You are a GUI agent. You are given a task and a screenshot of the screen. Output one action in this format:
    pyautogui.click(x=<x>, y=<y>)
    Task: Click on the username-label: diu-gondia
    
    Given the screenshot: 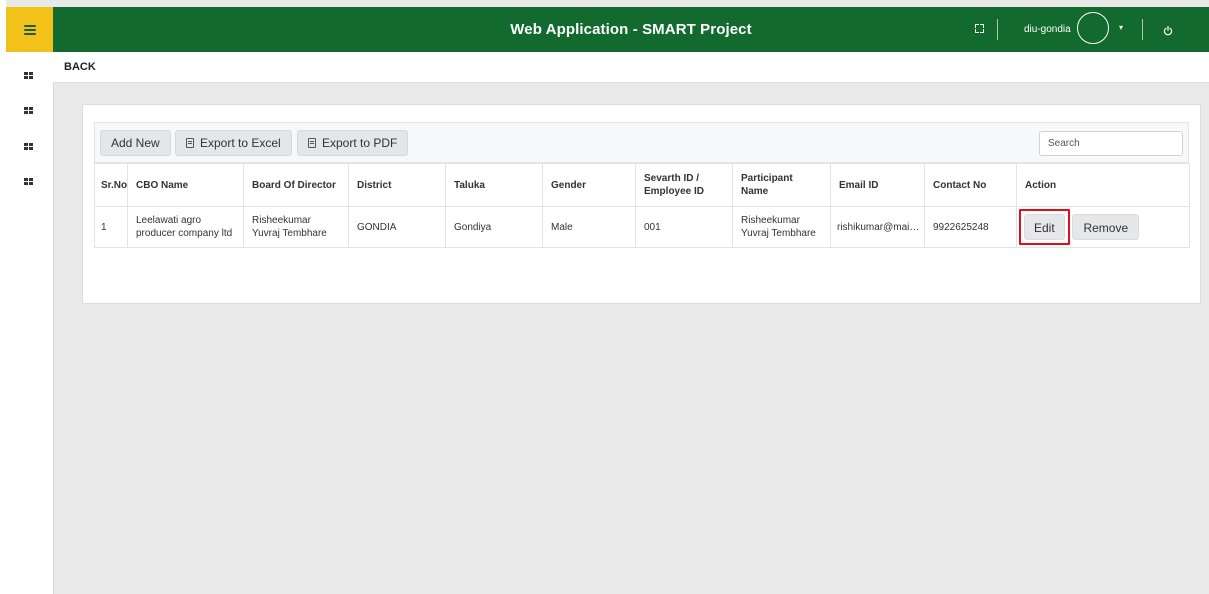 What is the action you would take?
    pyautogui.click(x=1047, y=29)
    